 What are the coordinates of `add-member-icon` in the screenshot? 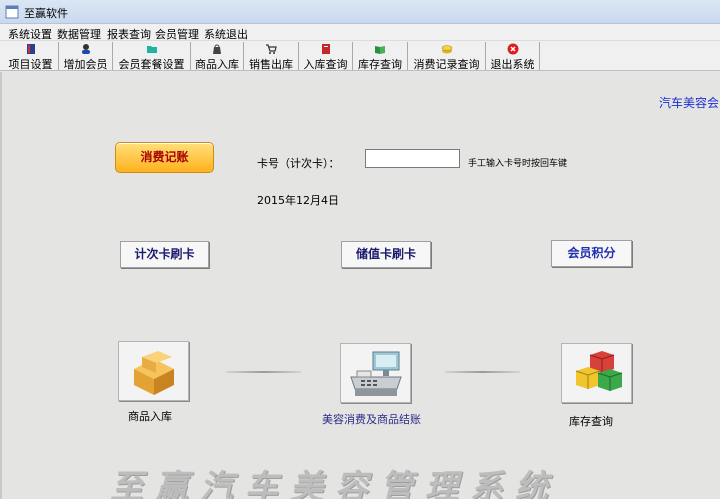 It's located at (85, 49).